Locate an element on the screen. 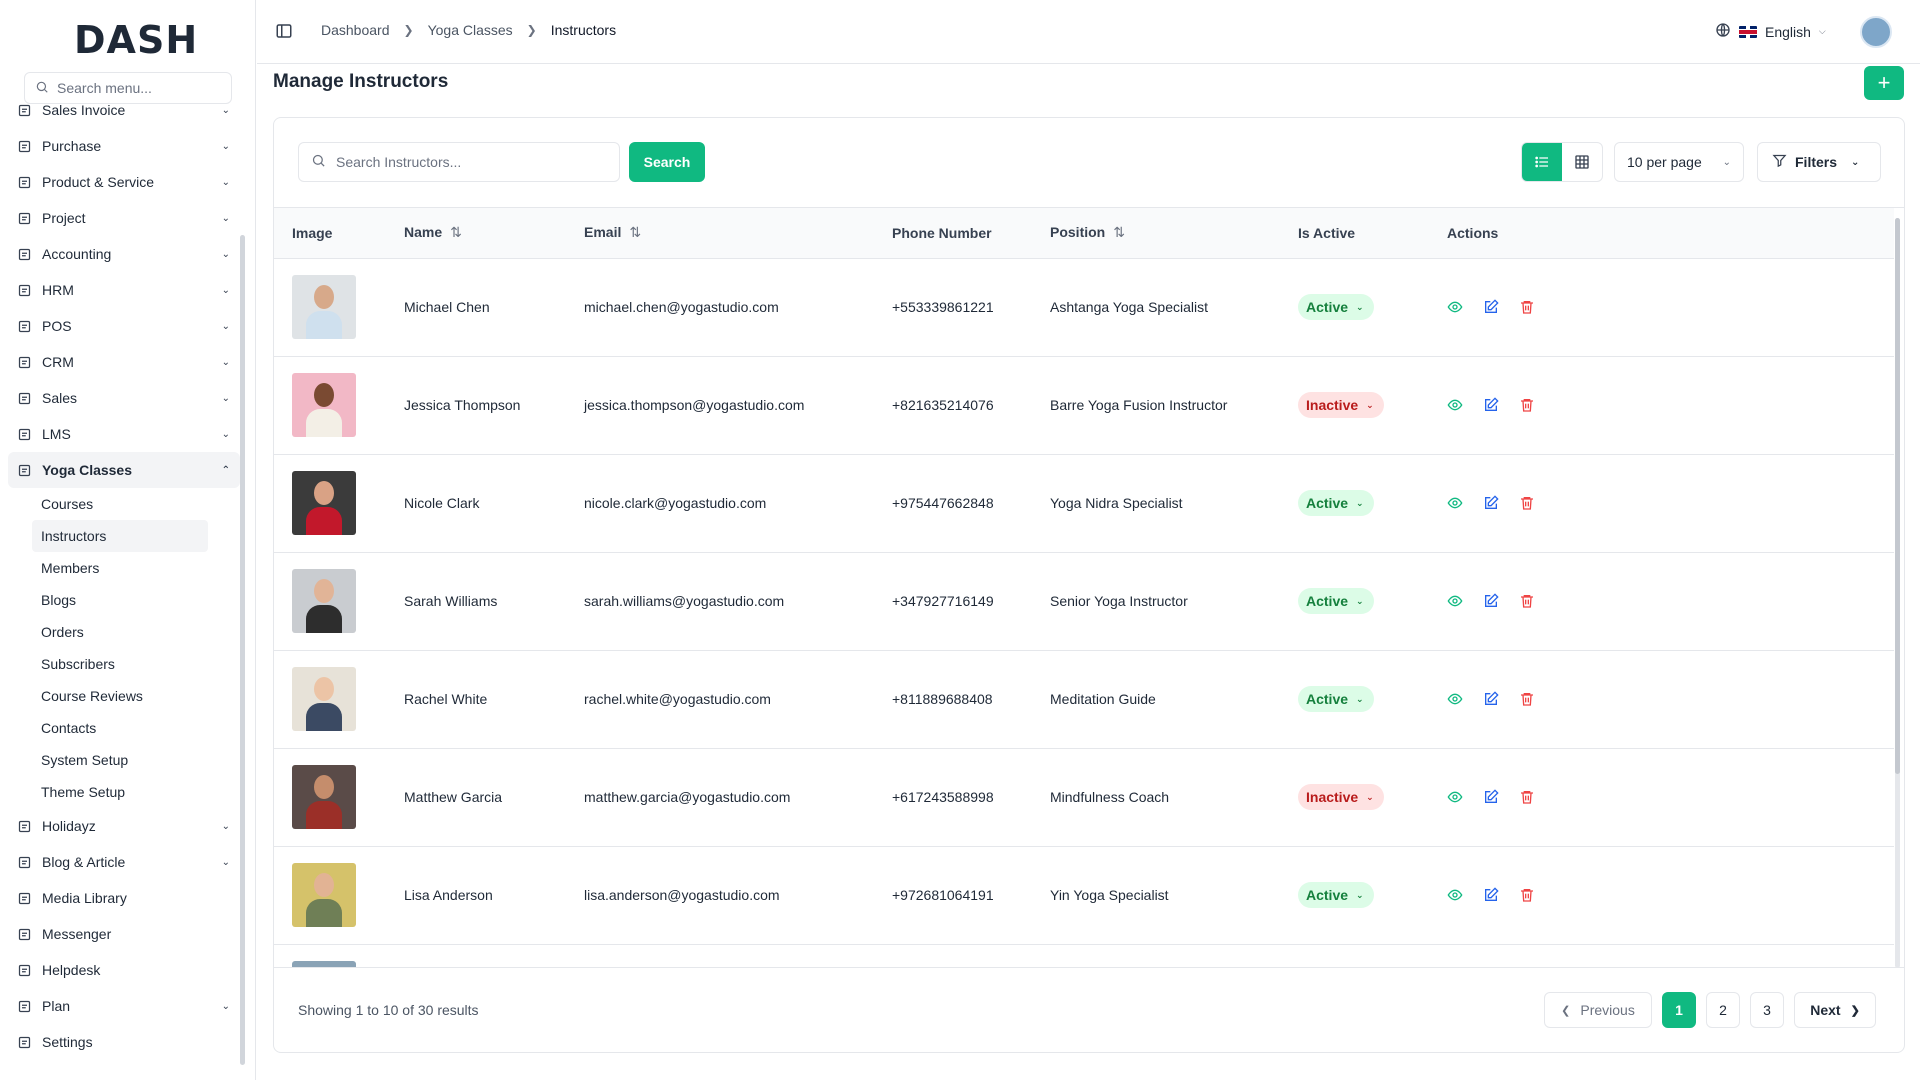 Image resolution: width=1920 pixels, height=1080 pixels. table-scrollbar is located at coordinates (1897, 592).